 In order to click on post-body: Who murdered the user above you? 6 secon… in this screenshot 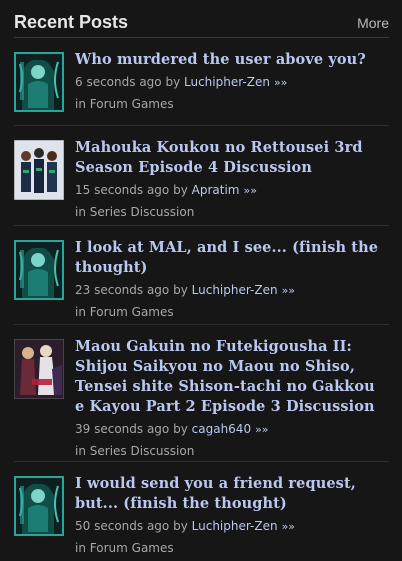, I will do `click(232, 87)`.